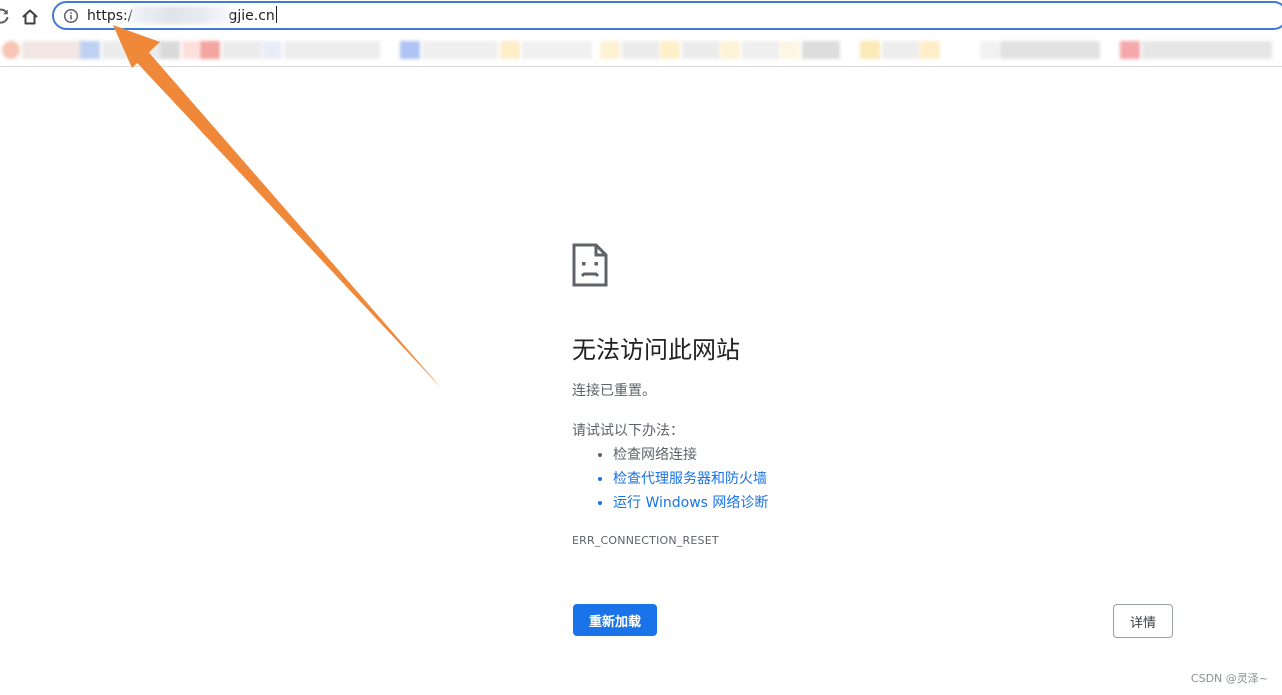 The width and height of the screenshot is (1282, 695). I want to click on arrow-shaft, so click(285, 215).